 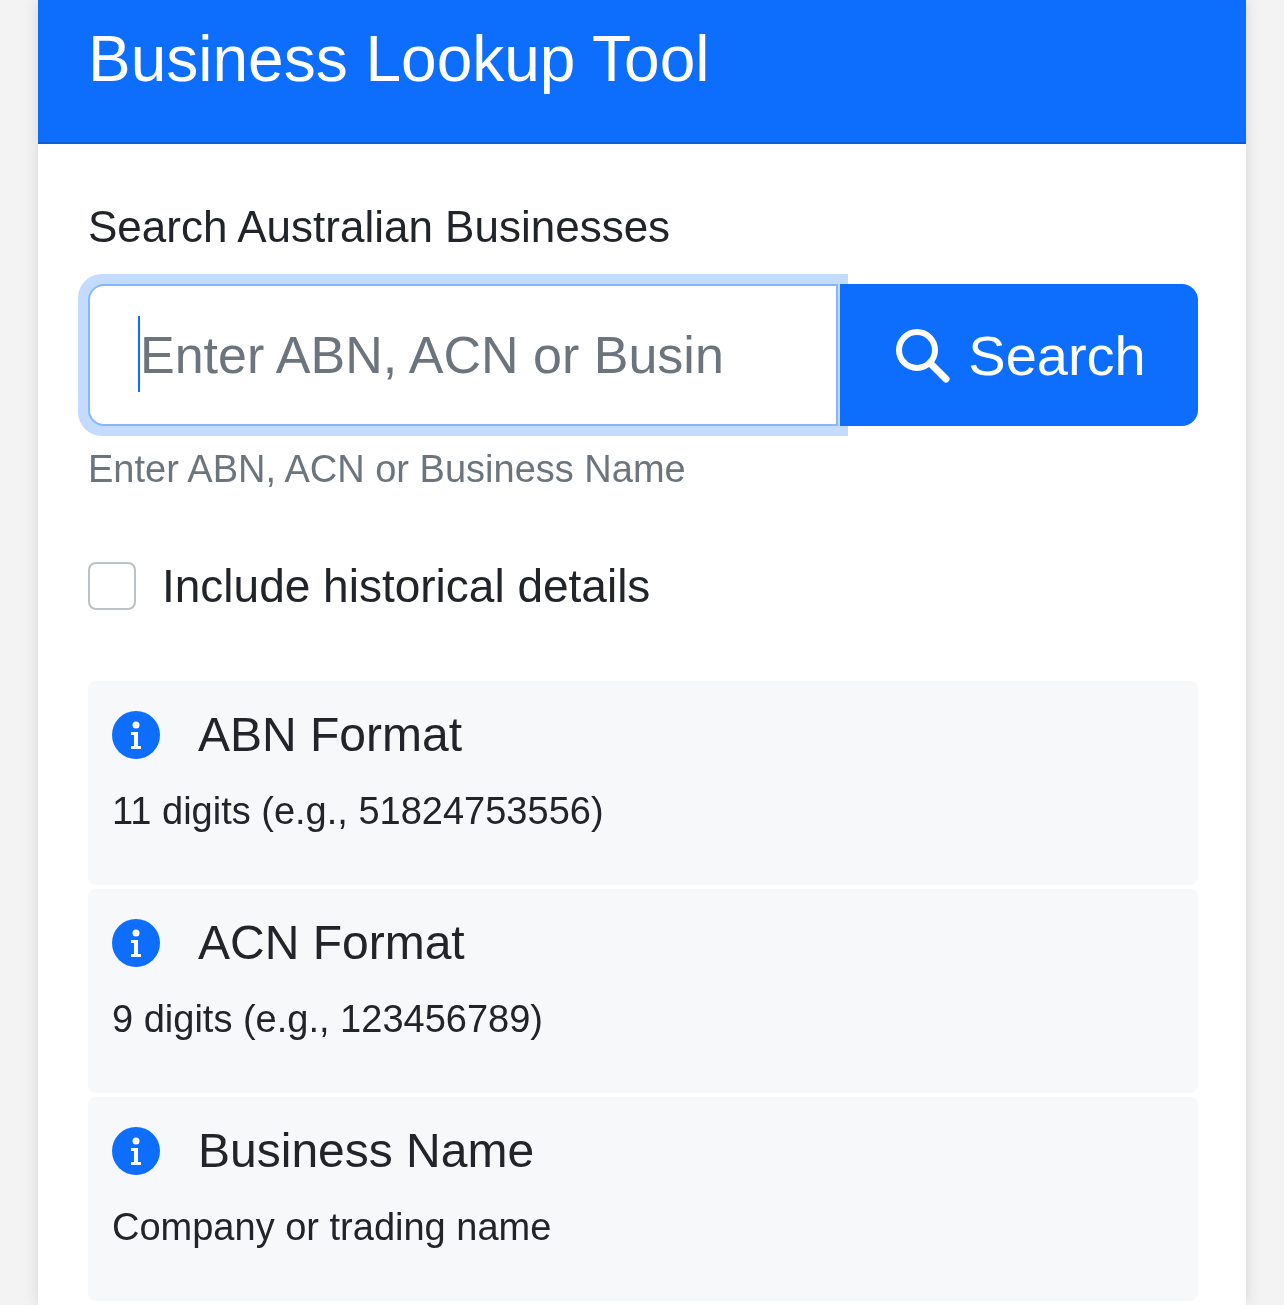 What do you see at coordinates (332, 1227) in the screenshot?
I see `info-text: Company or trading name` at bounding box center [332, 1227].